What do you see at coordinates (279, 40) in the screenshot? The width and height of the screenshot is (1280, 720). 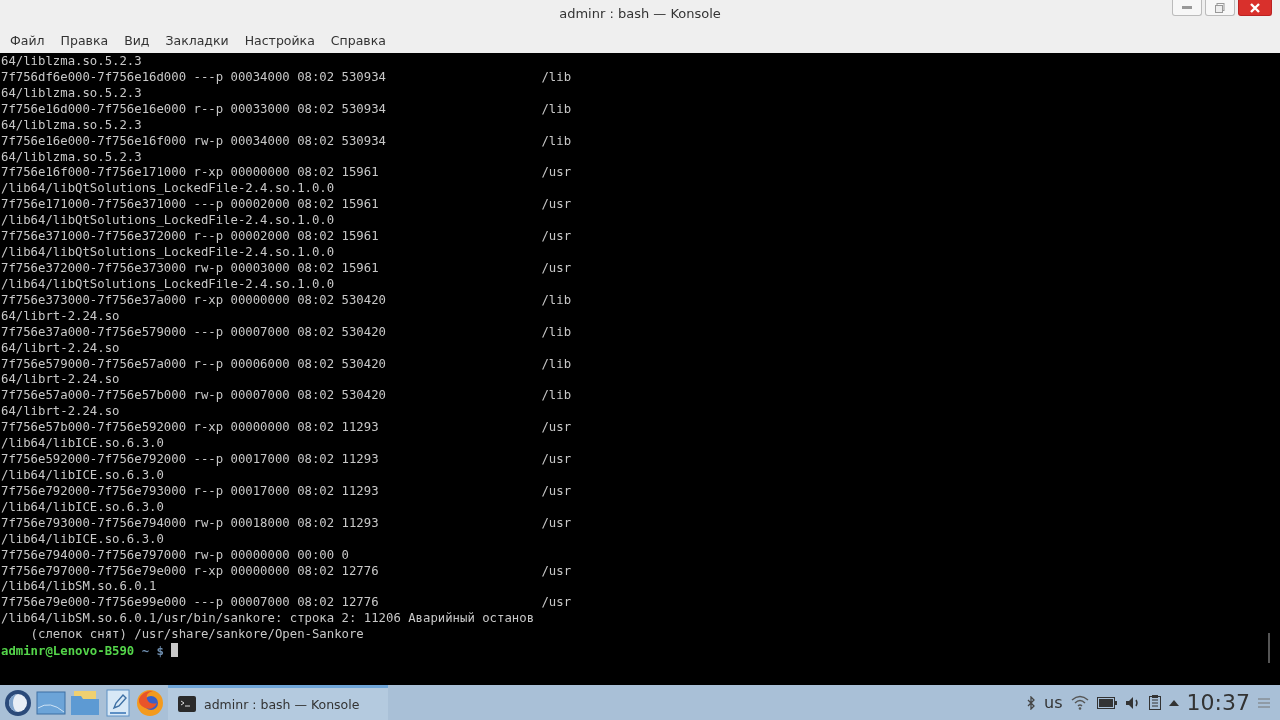 I see `menu-item: Настройка` at bounding box center [279, 40].